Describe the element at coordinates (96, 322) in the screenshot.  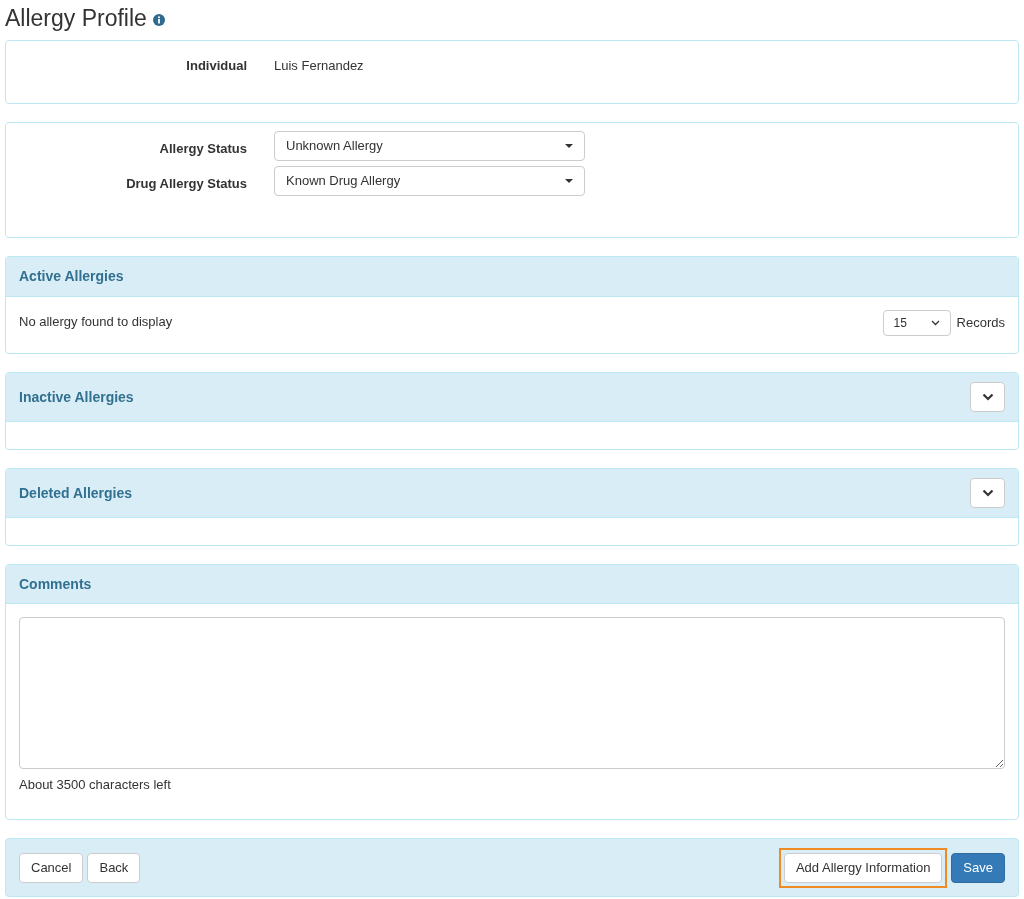
I see `empty-message: No allergy found to display` at that location.